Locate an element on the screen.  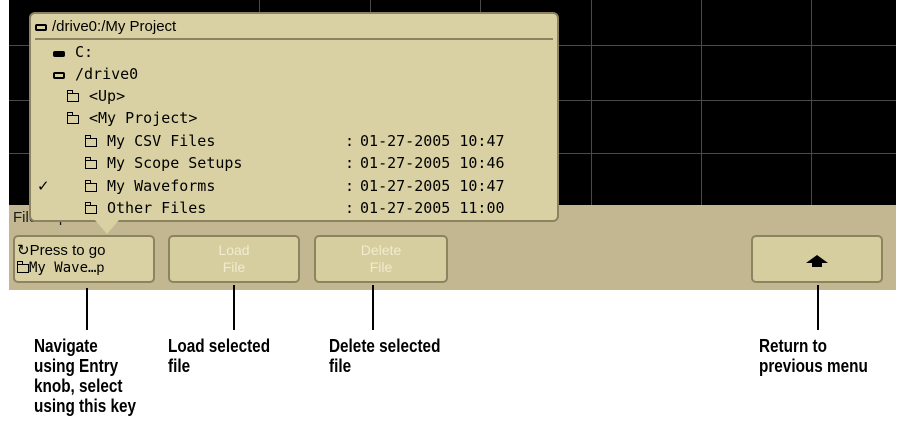
tree-item-my-project: <My Project> is located at coordinates (132, 118).